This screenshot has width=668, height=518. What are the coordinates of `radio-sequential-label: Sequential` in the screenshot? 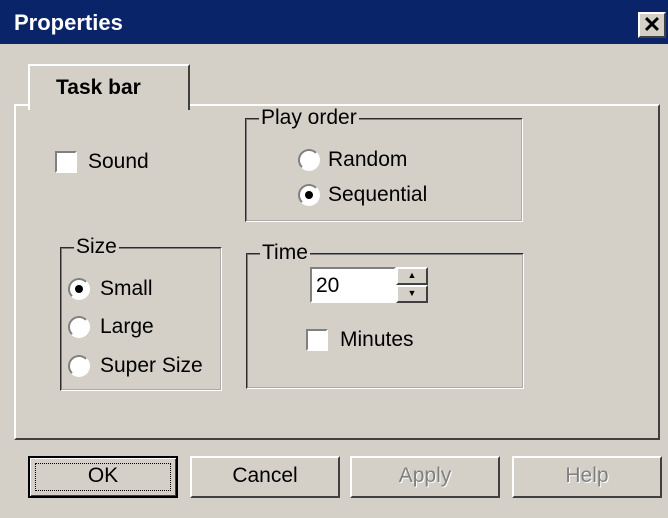 It's located at (378, 194).